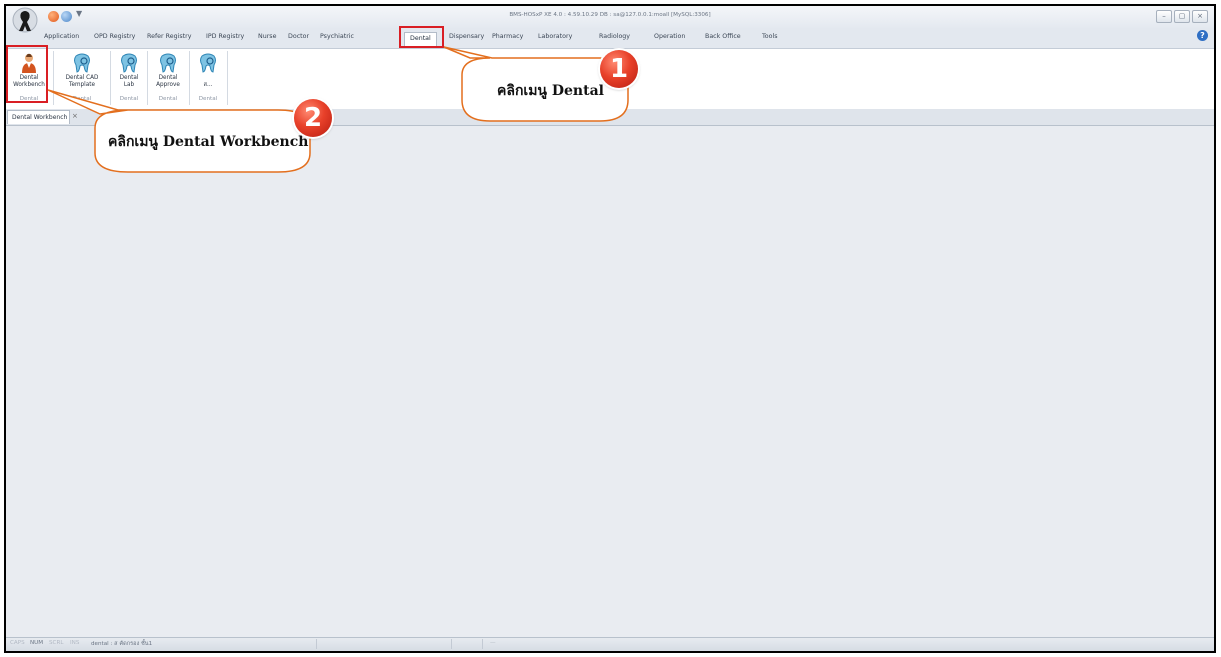 The image size is (1221, 657). Describe the element at coordinates (25, 24) in the screenshot. I see `app-logo-icon` at that location.